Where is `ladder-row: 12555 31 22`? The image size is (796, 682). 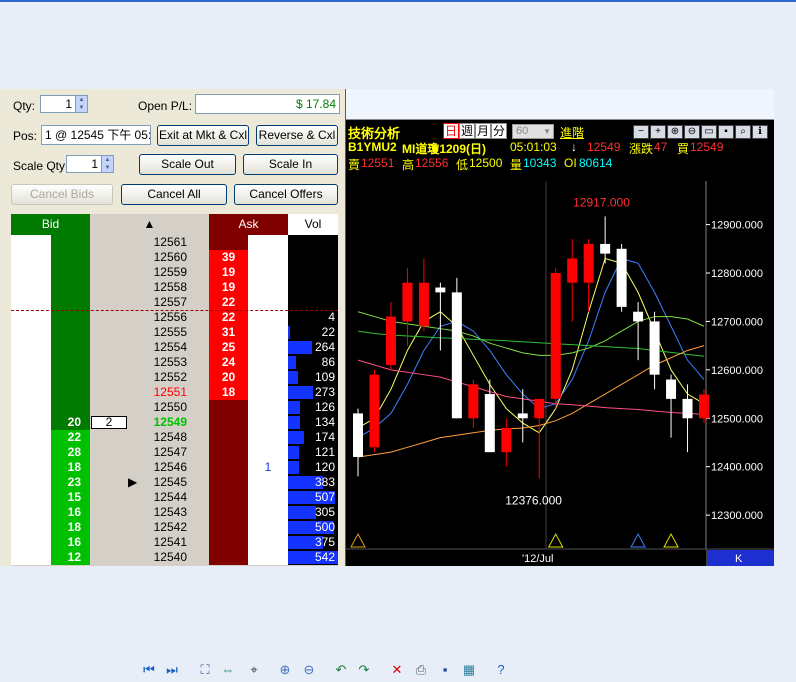
ladder-row: 12555 31 22 is located at coordinates (174, 332).